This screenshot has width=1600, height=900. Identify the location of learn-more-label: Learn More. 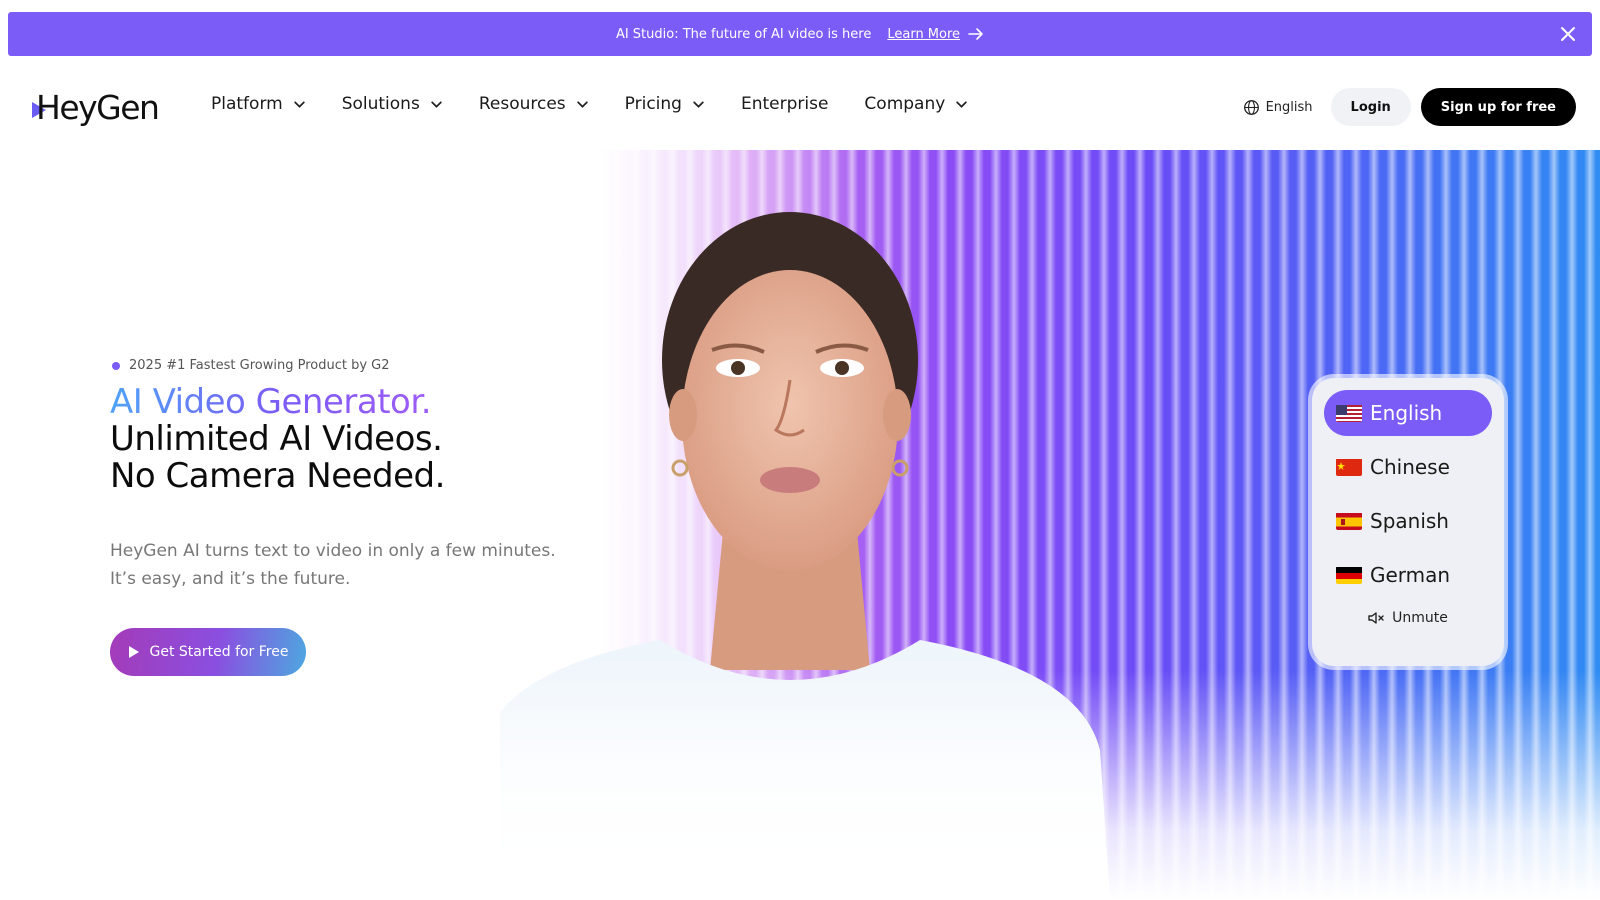
(924, 34).